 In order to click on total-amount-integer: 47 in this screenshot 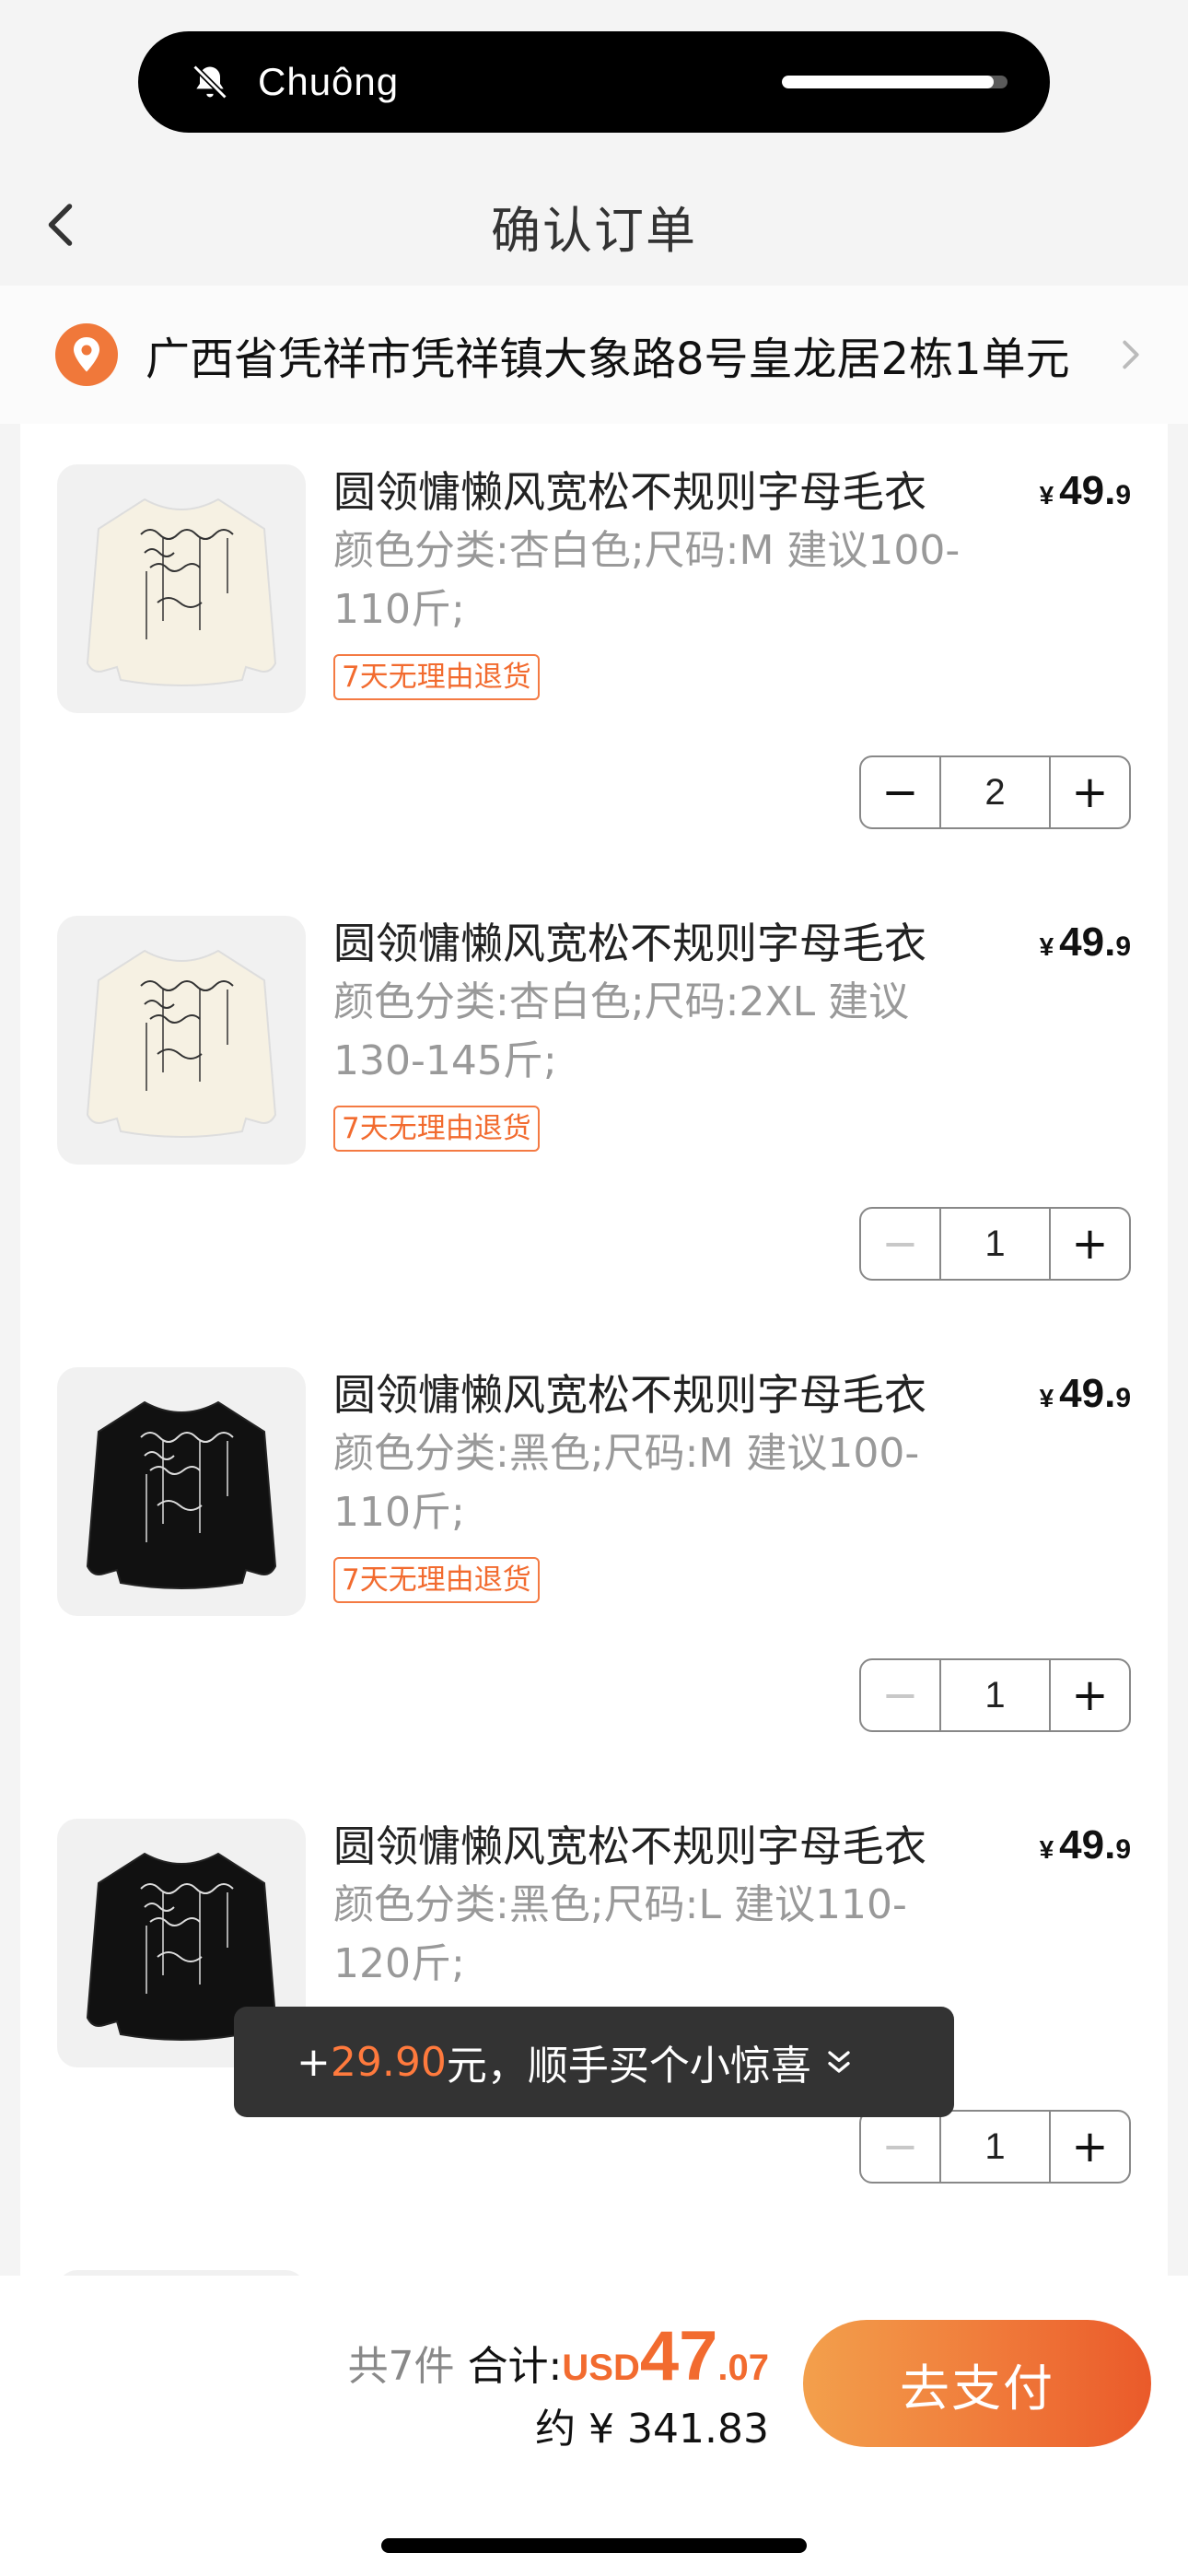, I will do `click(678, 2356)`.